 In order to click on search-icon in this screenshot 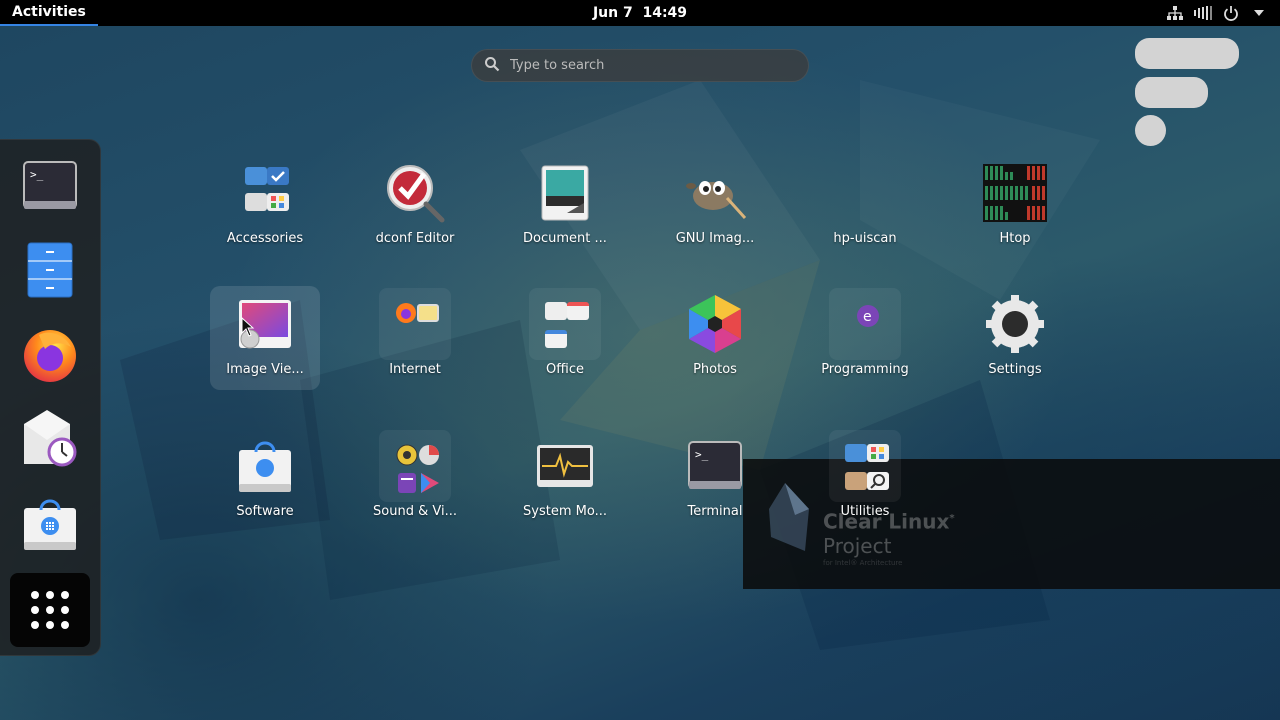, I will do `click(492, 66)`.